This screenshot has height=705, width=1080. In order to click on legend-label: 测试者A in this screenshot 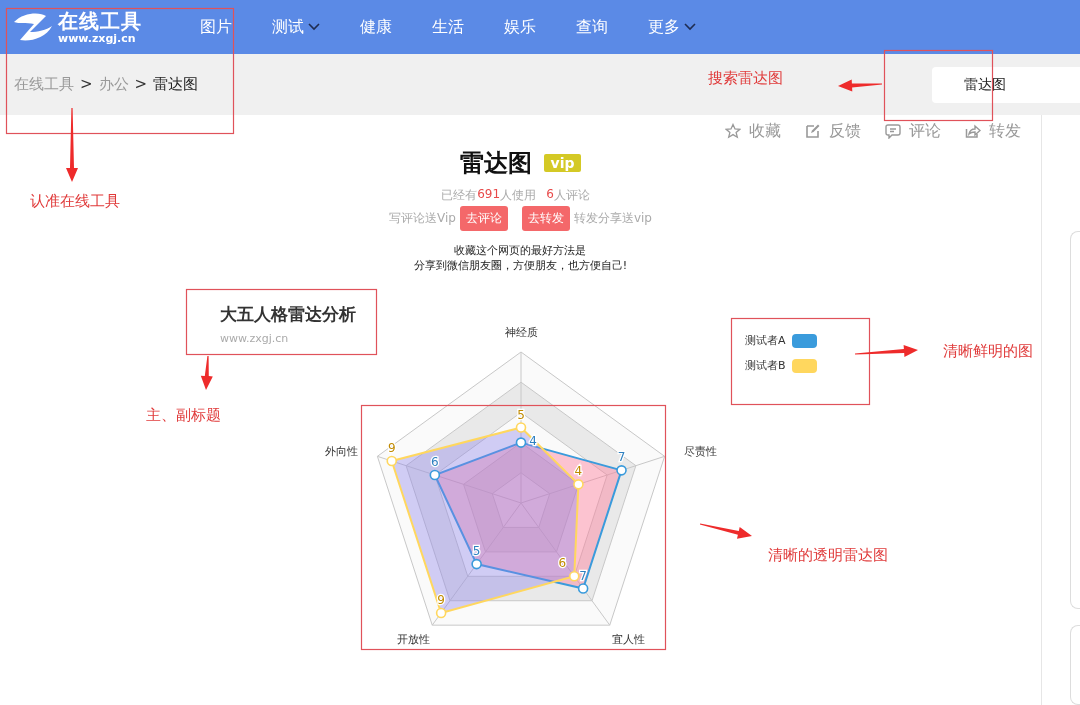, I will do `click(765, 340)`.